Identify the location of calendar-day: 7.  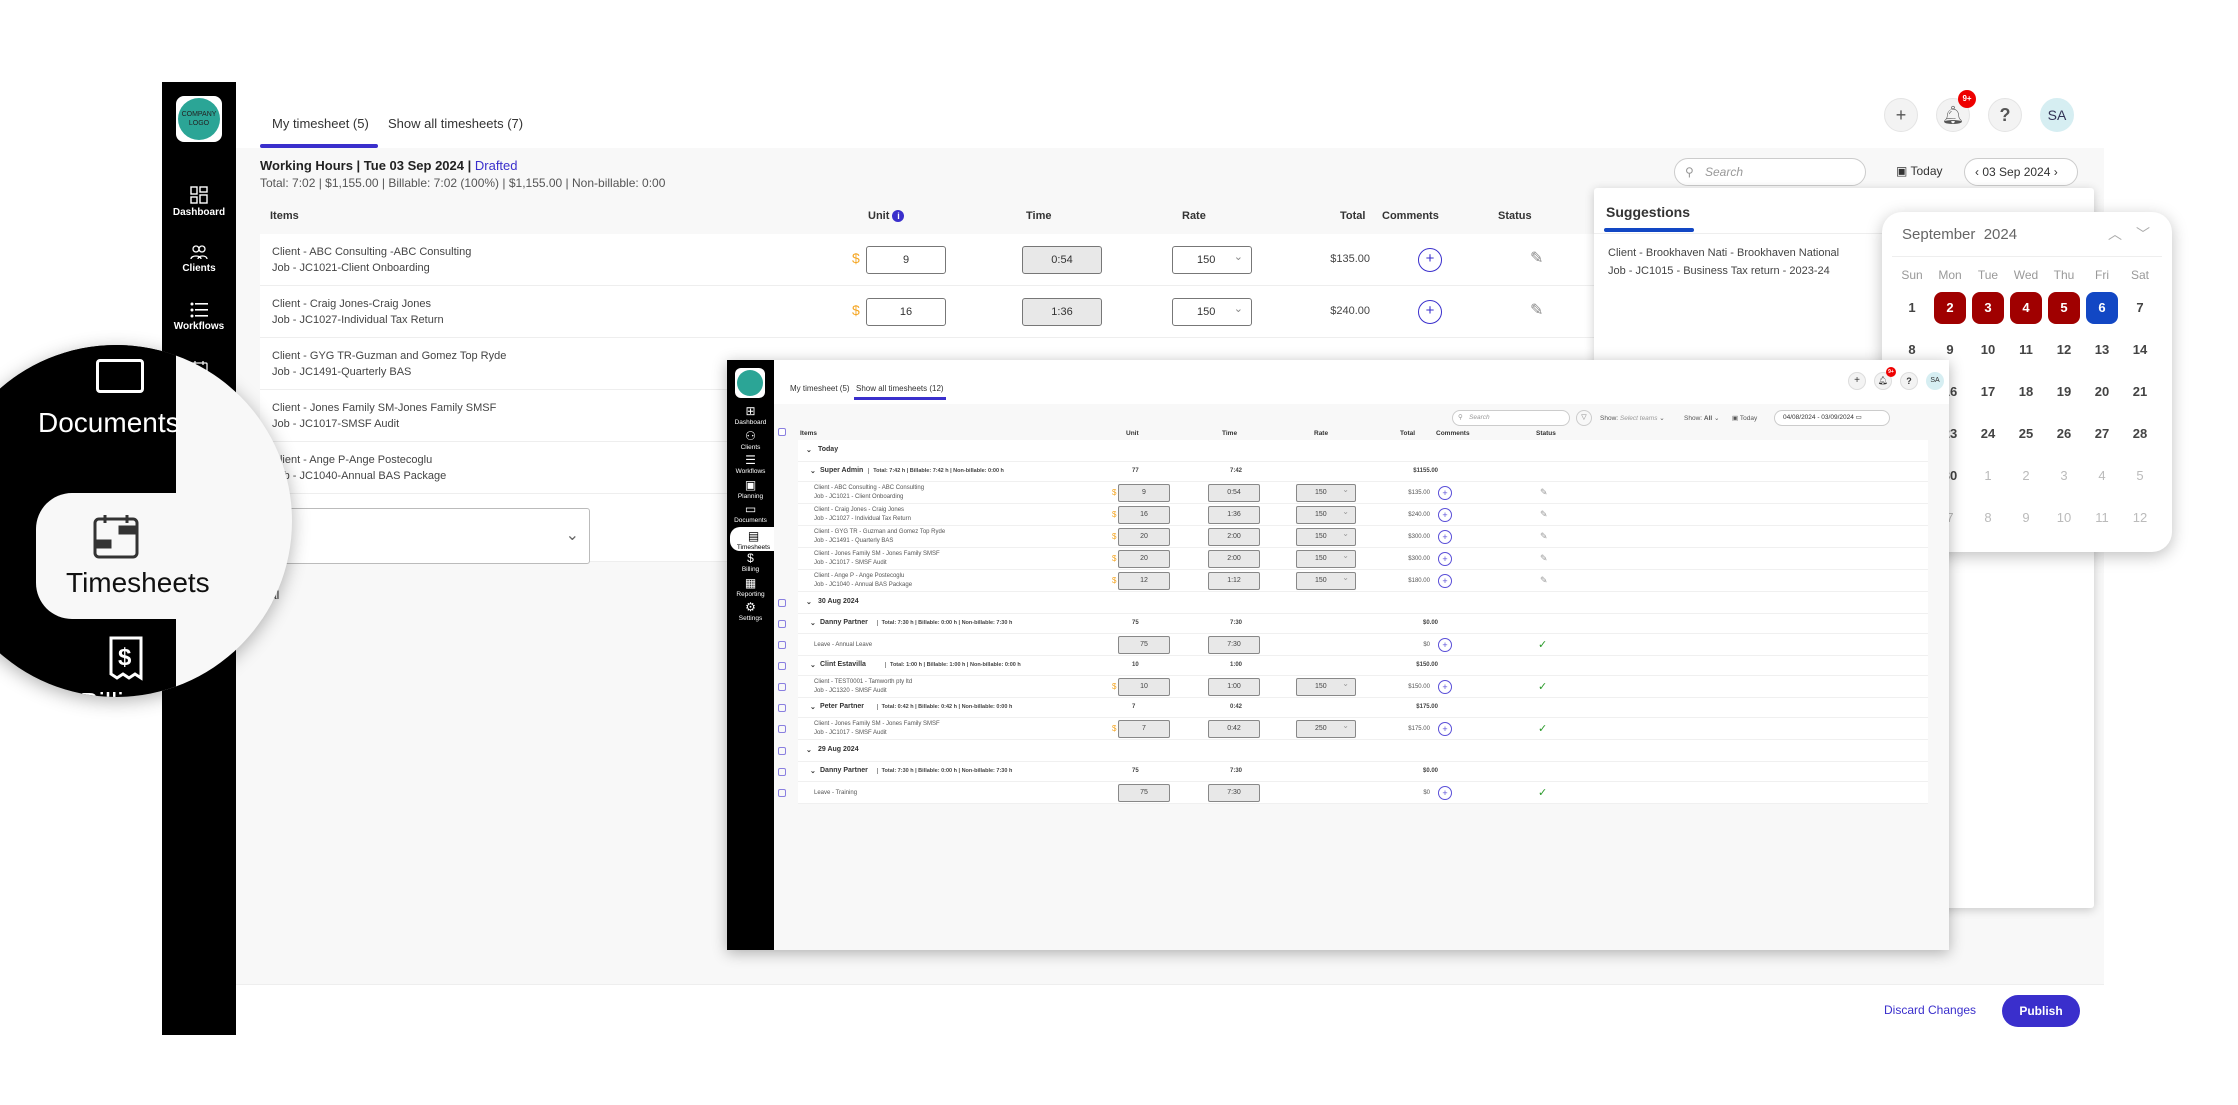
(2140, 308).